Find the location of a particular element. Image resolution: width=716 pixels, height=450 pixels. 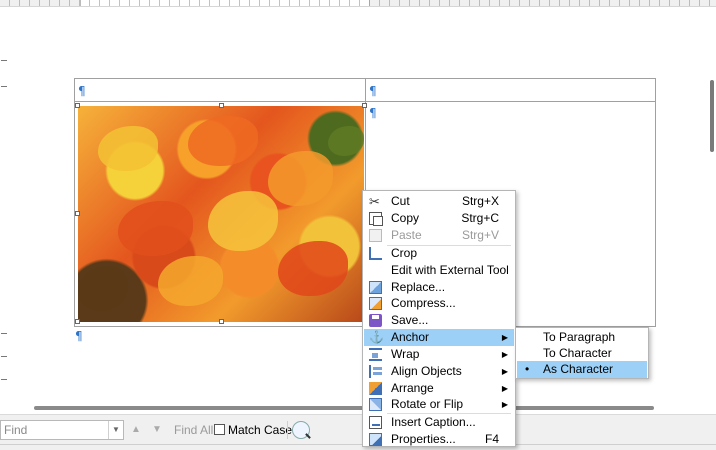

anchor-submenu: To Paragraph To Character • As Character is located at coordinates (582, 353).